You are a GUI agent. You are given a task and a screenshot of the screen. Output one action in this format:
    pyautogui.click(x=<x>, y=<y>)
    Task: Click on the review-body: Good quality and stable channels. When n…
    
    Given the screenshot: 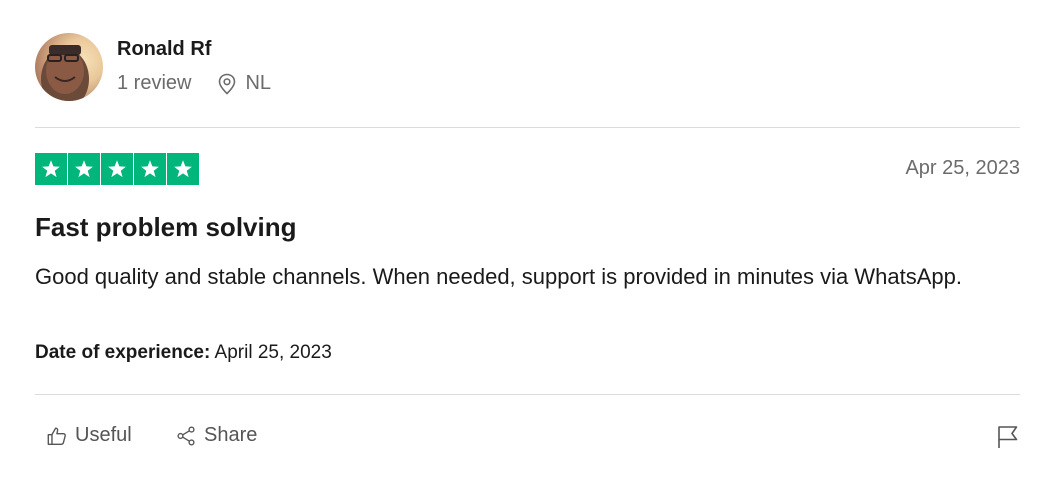 What is the action you would take?
    pyautogui.click(x=498, y=276)
    